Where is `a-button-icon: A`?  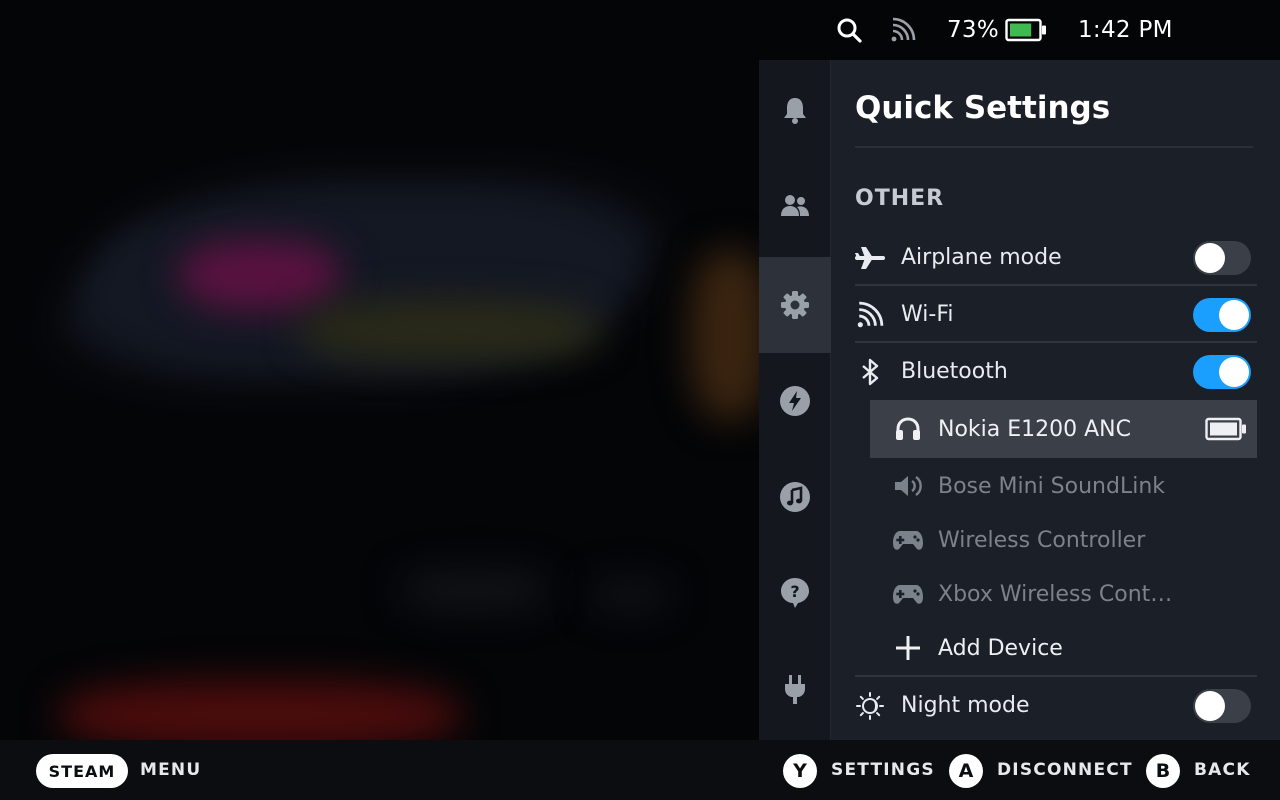 a-button-icon: A is located at coordinates (966, 771).